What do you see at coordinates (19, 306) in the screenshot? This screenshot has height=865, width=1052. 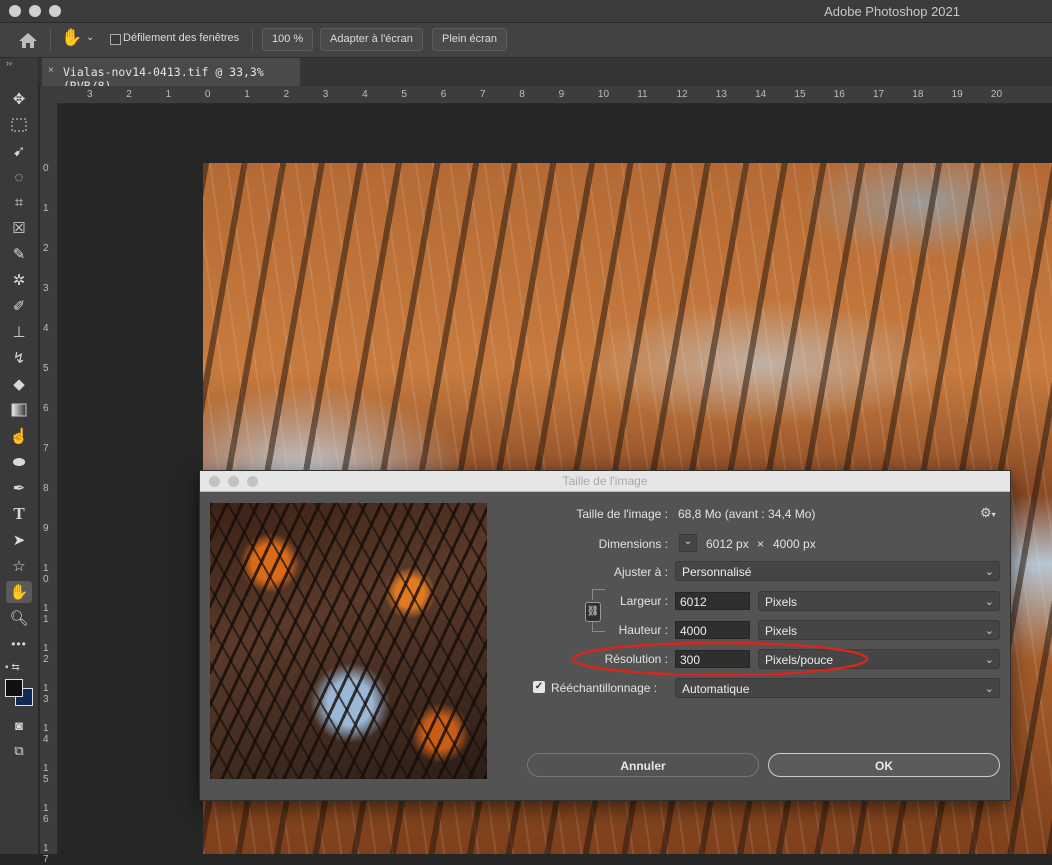 I see `brush-tool-icon: ✐` at bounding box center [19, 306].